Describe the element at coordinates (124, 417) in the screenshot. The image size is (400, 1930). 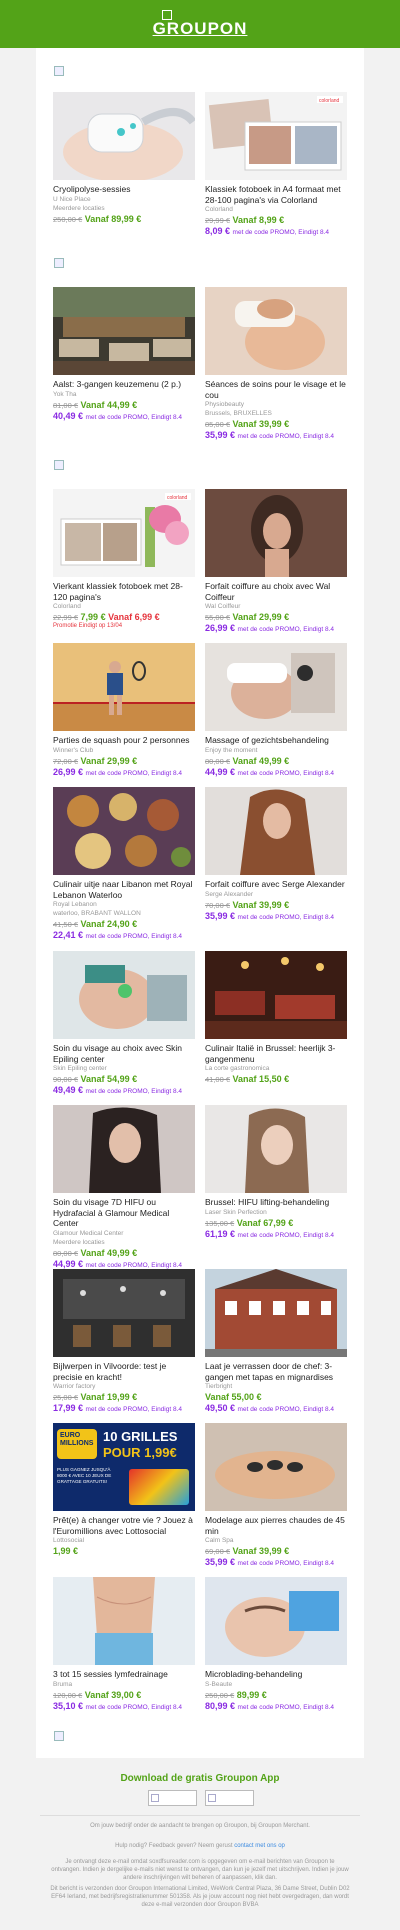
I see `promo-code-row: 40,49 € met de code PROMO, Eindigt 8.4` at that location.